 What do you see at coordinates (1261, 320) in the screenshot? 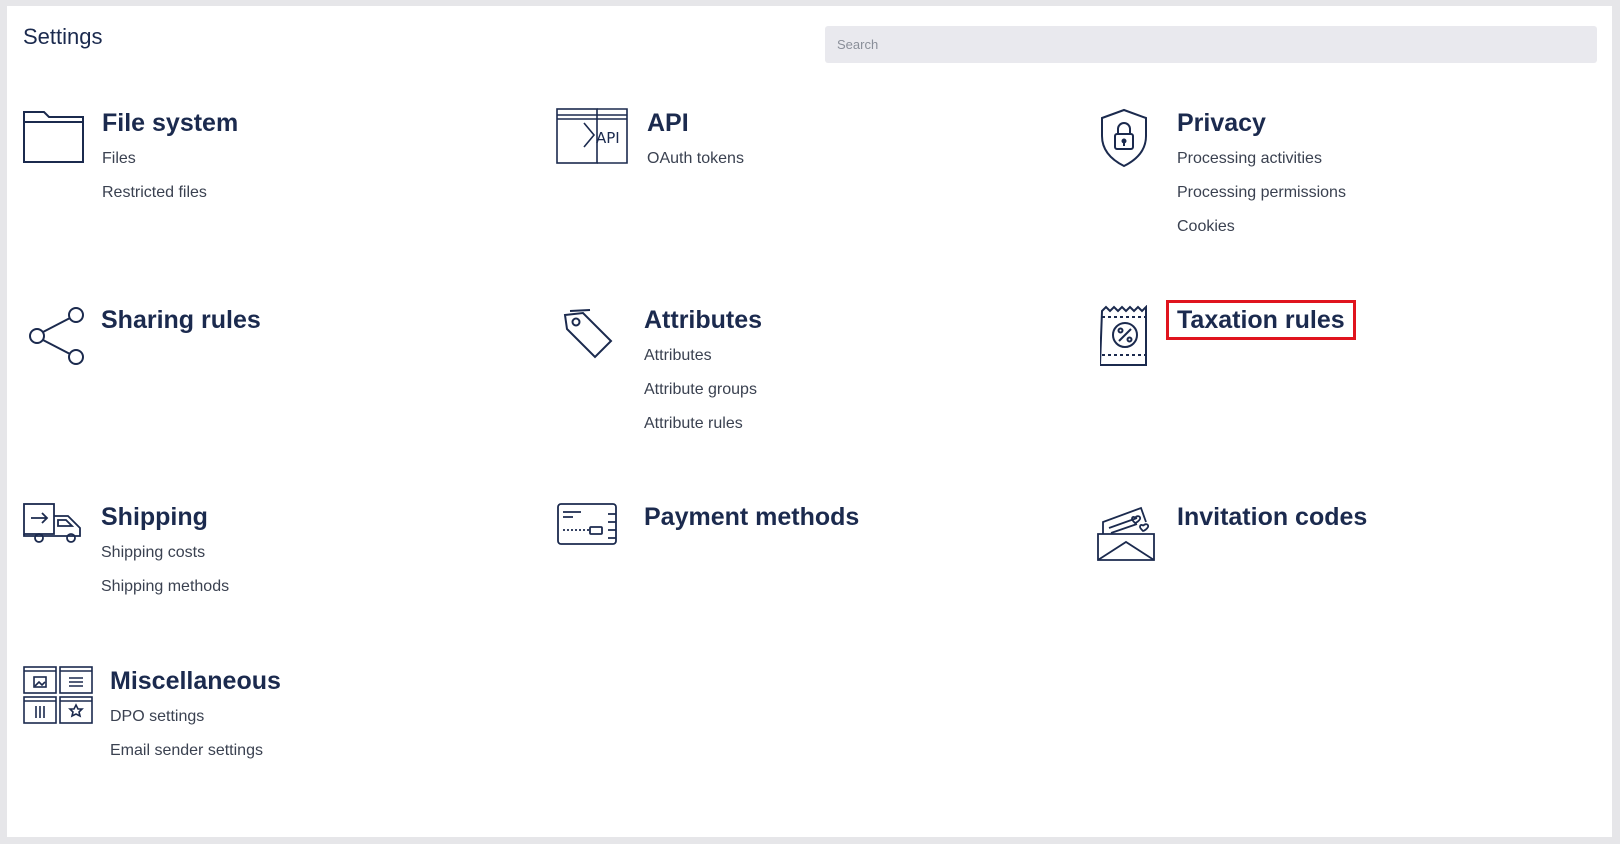
I see `section-title-taxation-rules: Taxation rules` at bounding box center [1261, 320].